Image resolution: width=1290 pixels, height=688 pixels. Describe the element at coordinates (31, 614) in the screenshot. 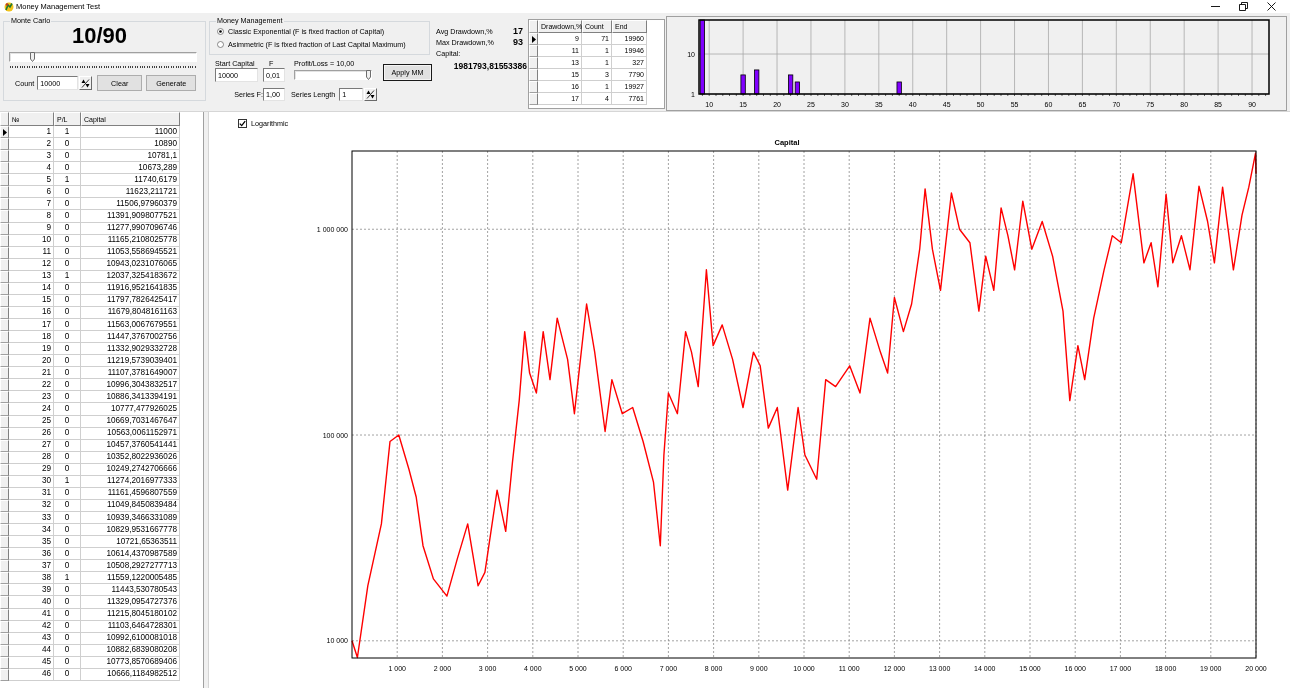

I see `table-cell: 41` at that location.